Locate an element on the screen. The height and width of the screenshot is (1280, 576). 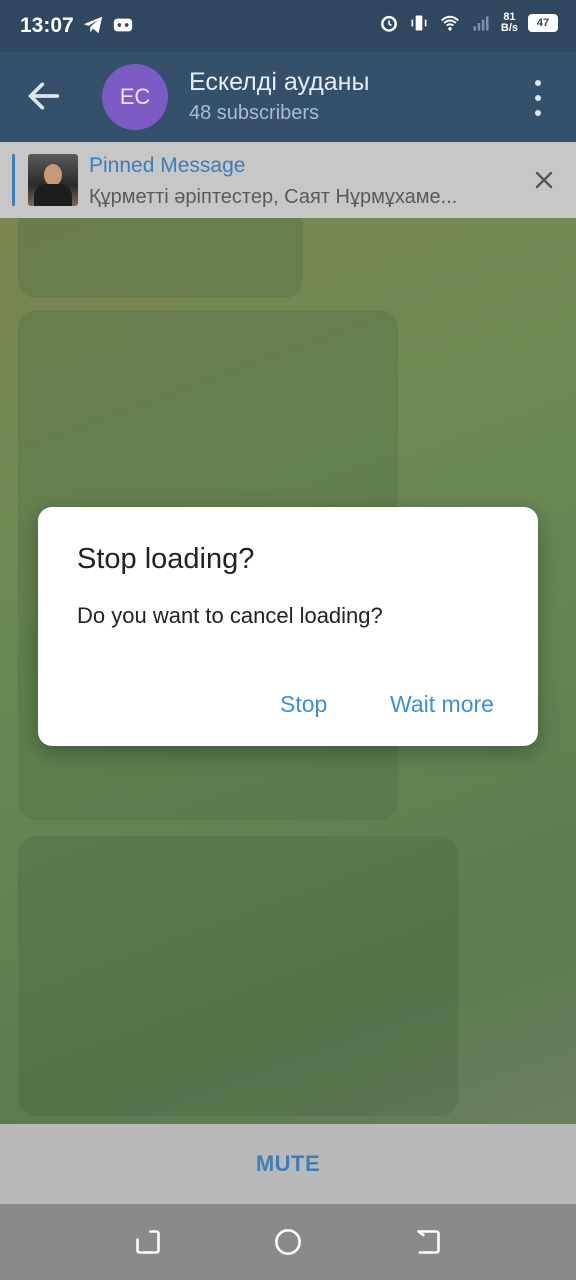
home-icon is located at coordinates (288, 1242).